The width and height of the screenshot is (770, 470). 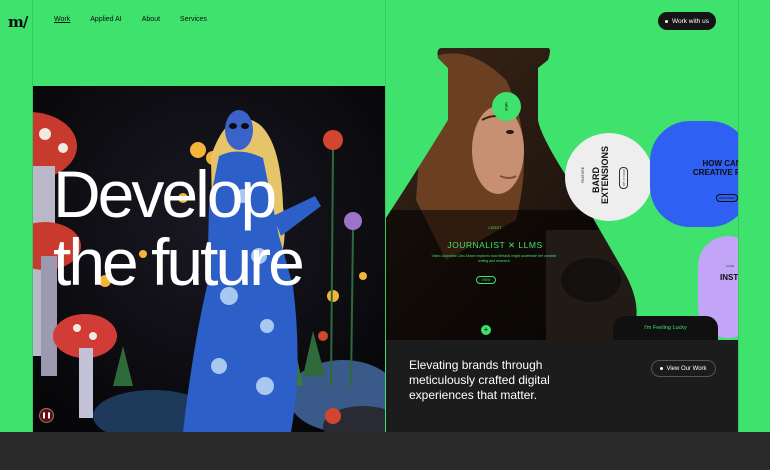 I want to click on hero-title-line1: Develop, so click(x=165, y=194).